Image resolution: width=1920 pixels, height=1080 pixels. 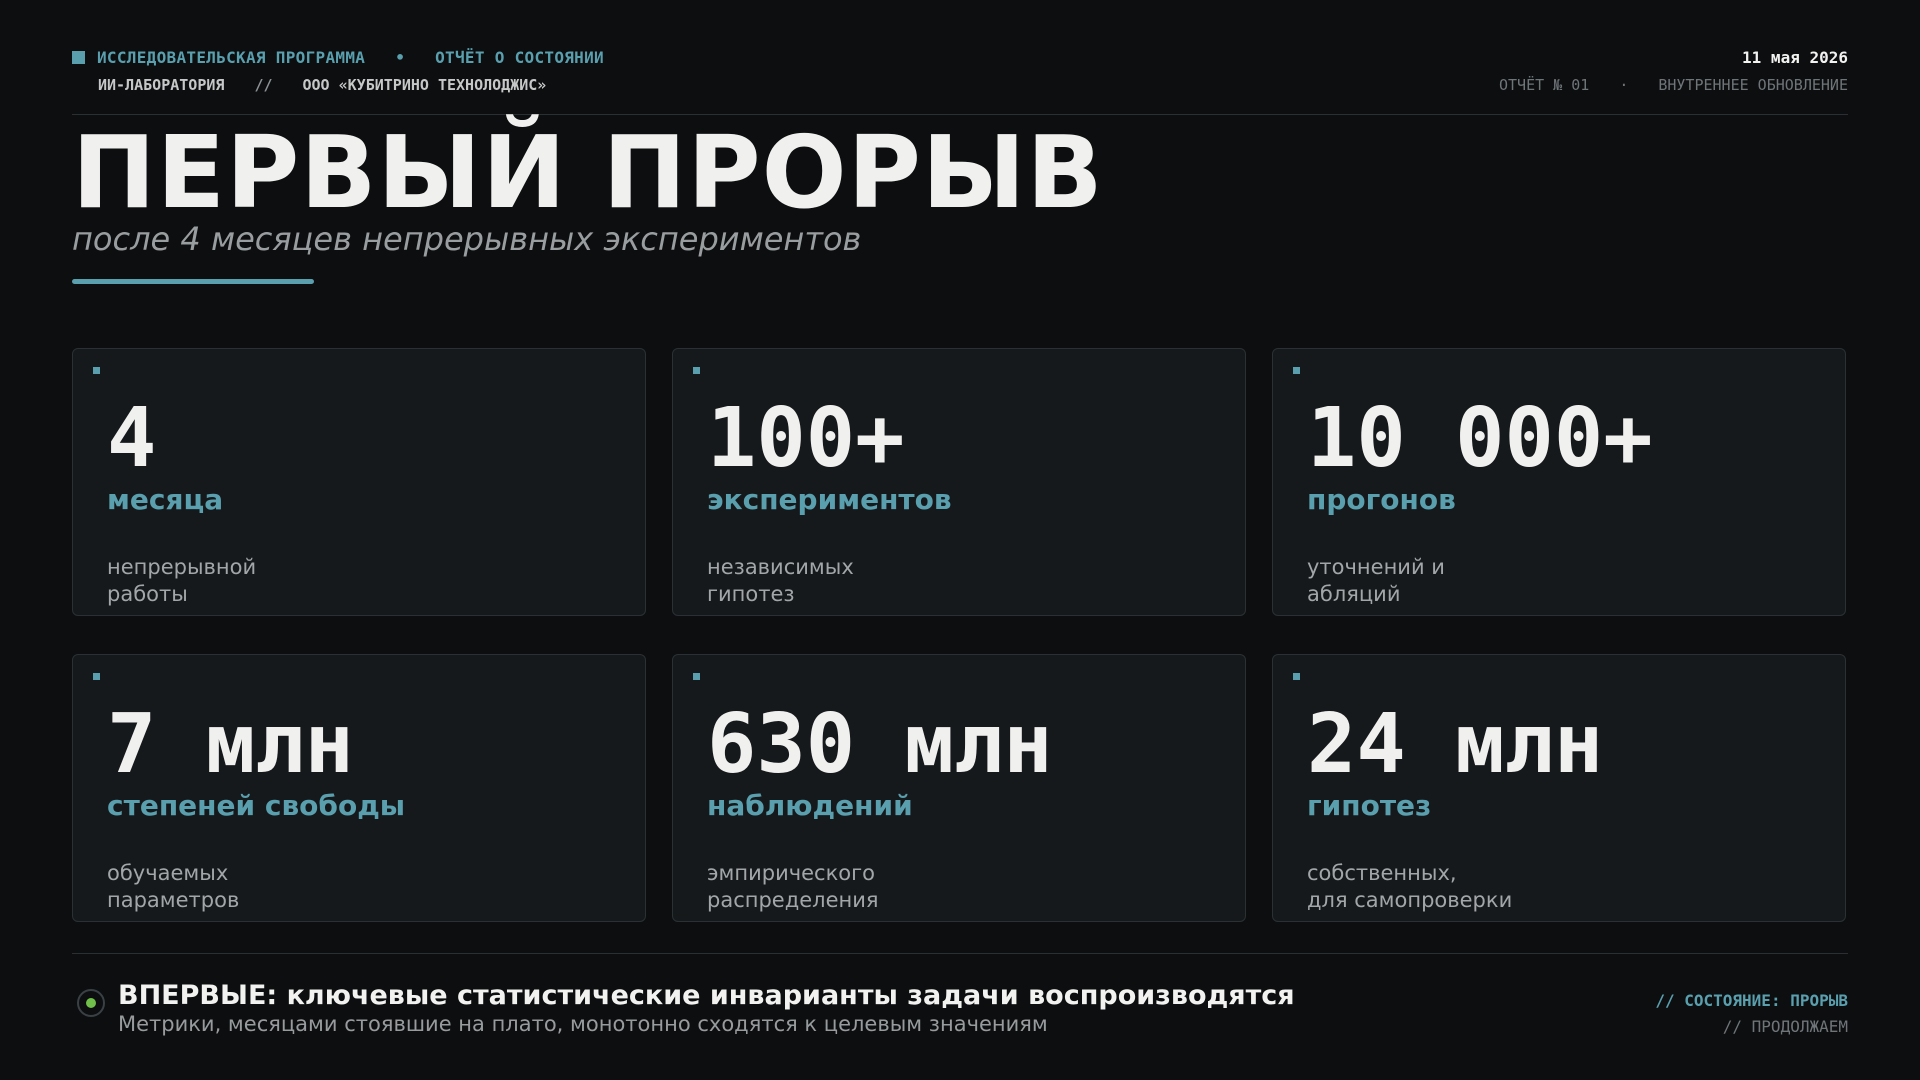 I want to click on stat-description-line: обучаемых, so click(x=168, y=873).